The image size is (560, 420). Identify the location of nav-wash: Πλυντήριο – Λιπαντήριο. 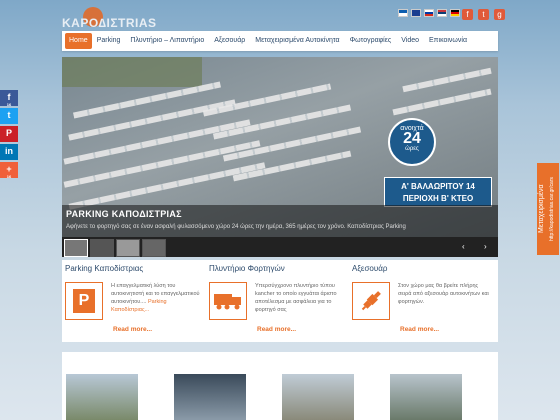
(167, 41).